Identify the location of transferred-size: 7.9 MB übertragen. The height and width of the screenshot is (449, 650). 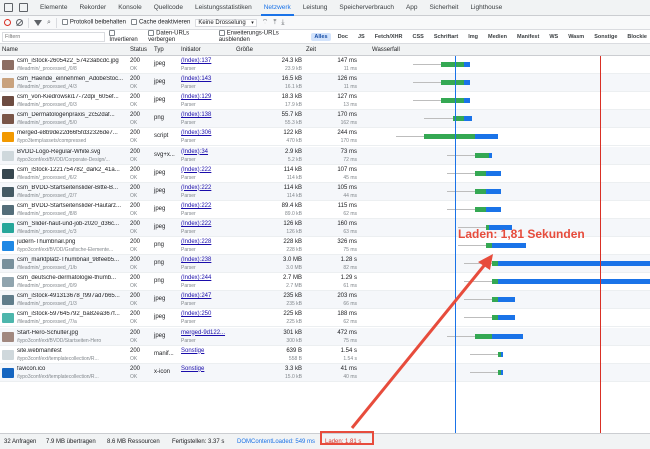
(71, 442).